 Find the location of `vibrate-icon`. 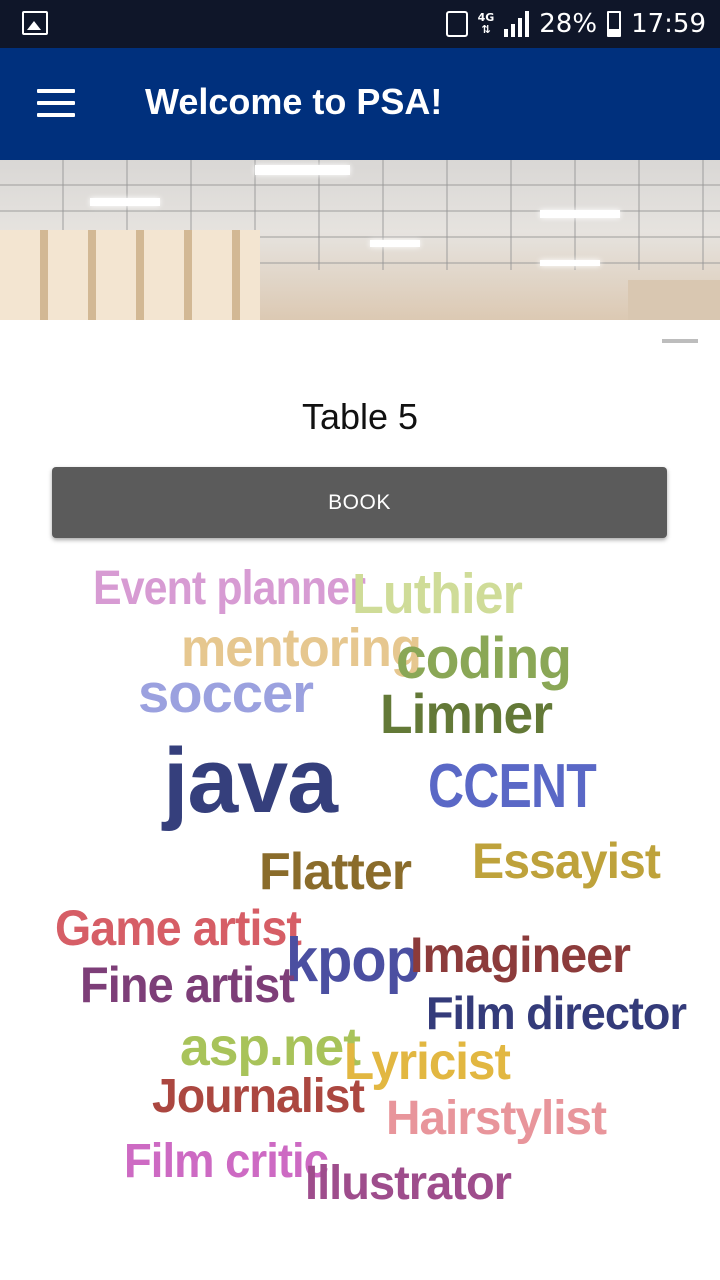

vibrate-icon is located at coordinates (456, 24).